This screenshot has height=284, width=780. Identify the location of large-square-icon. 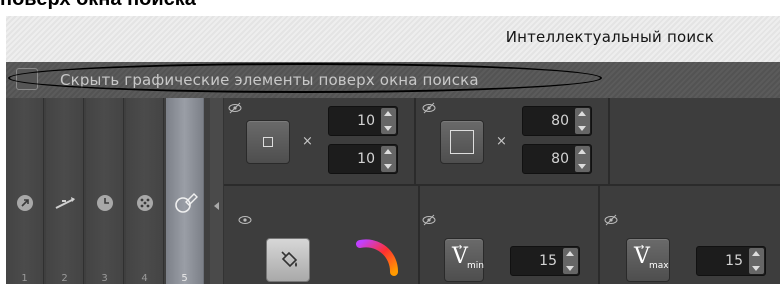
(462, 142).